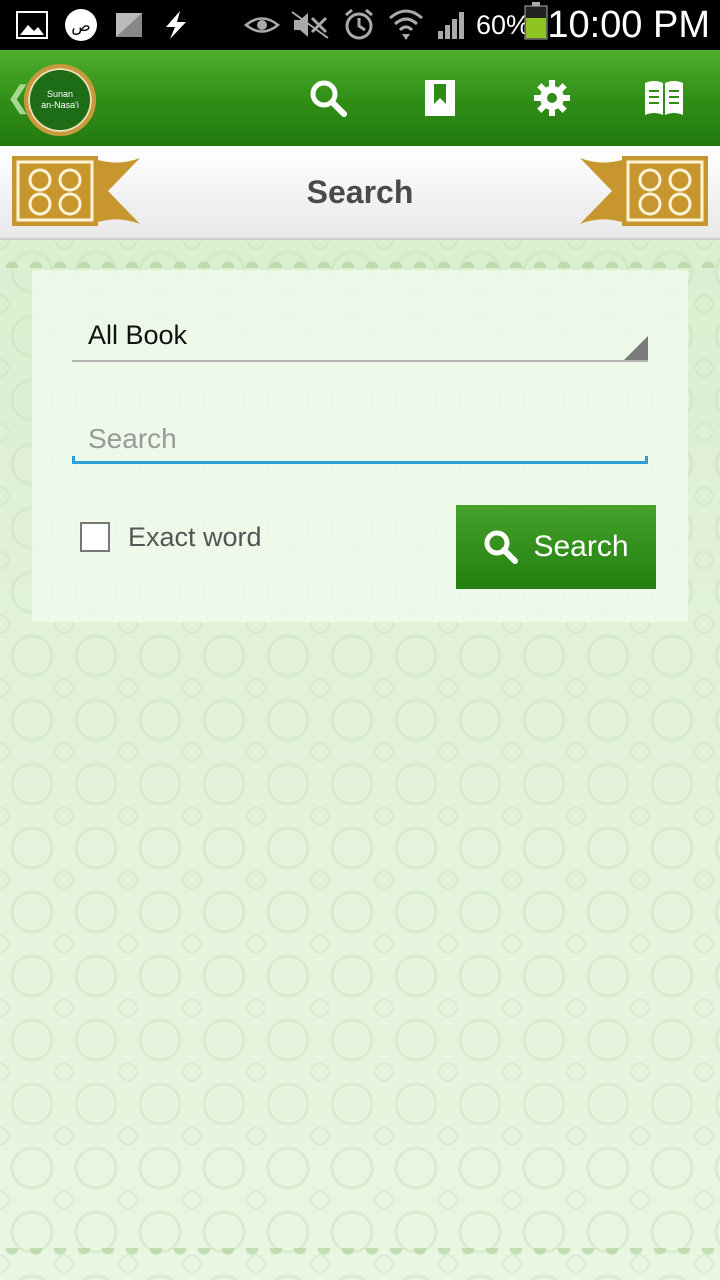 This screenshot has height=1280, width=720. I want to click on clock: 10:00 PM, so click(628, 25).